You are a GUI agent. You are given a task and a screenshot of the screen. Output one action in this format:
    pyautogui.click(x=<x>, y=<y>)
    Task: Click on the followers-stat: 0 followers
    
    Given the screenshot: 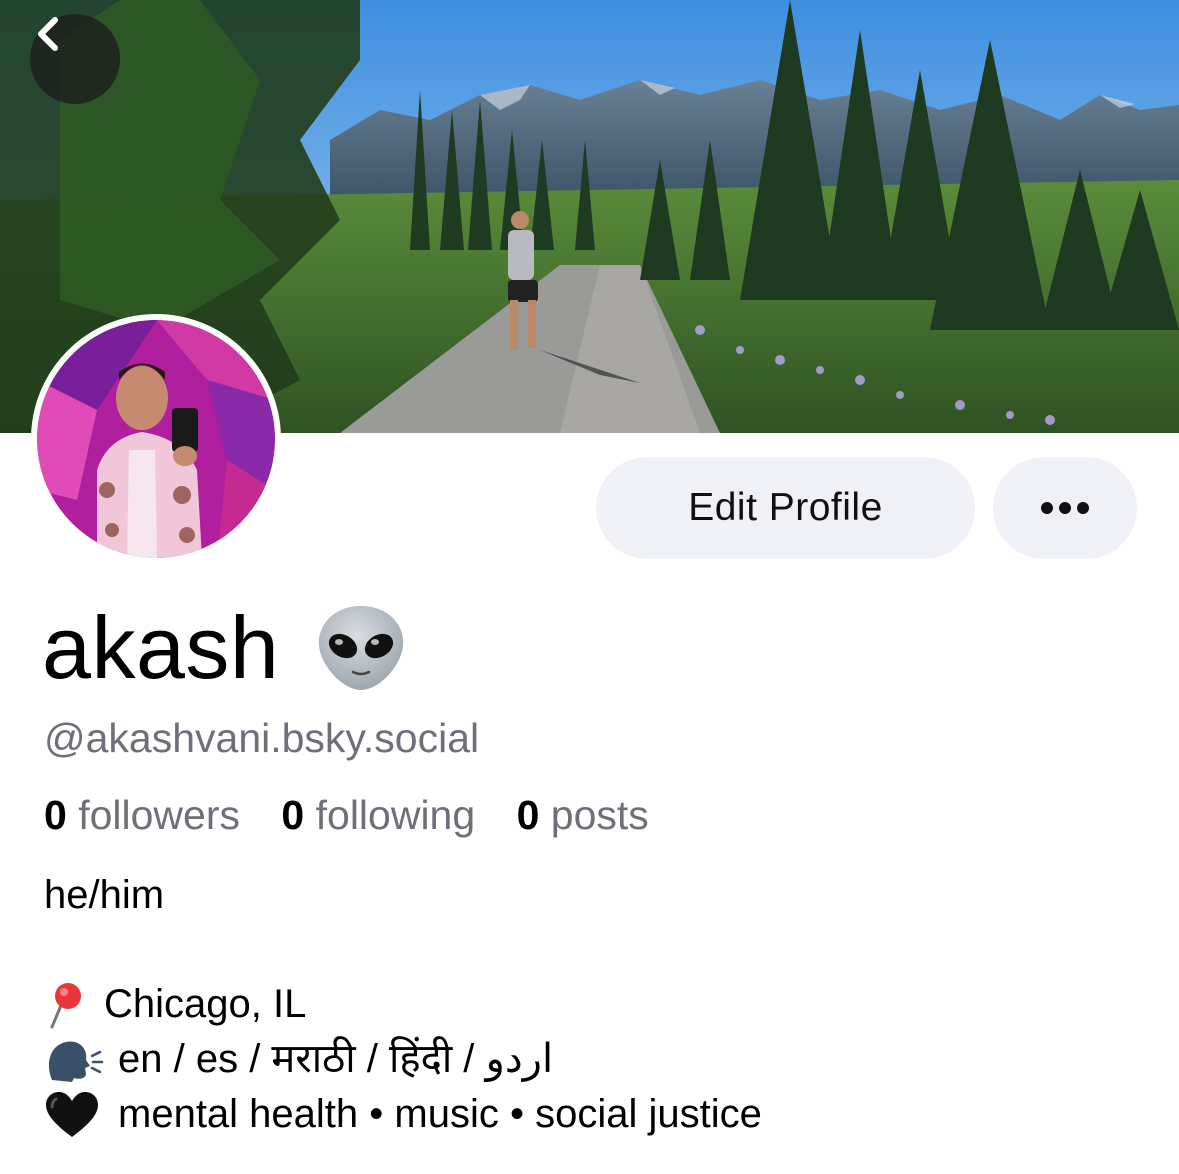 What is the action you would take?
    pyautogui.click(x=147, y=815)
    